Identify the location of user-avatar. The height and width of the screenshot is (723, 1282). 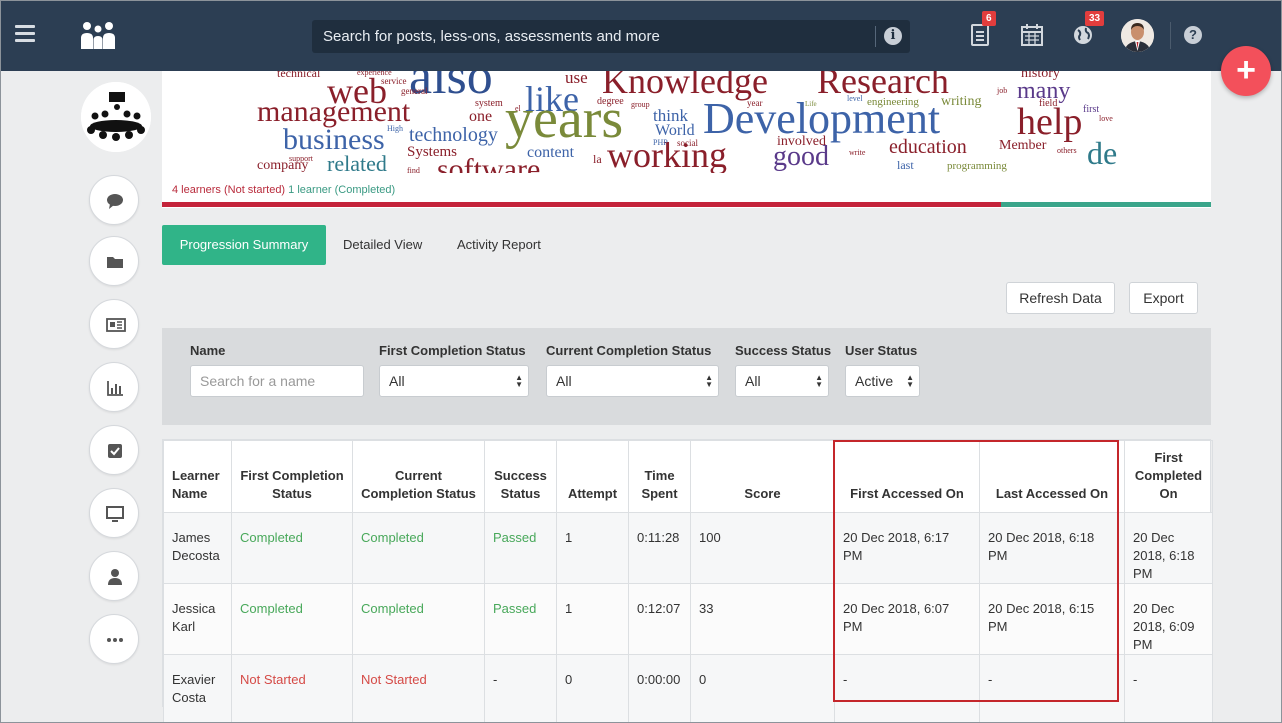
(1137, 35).